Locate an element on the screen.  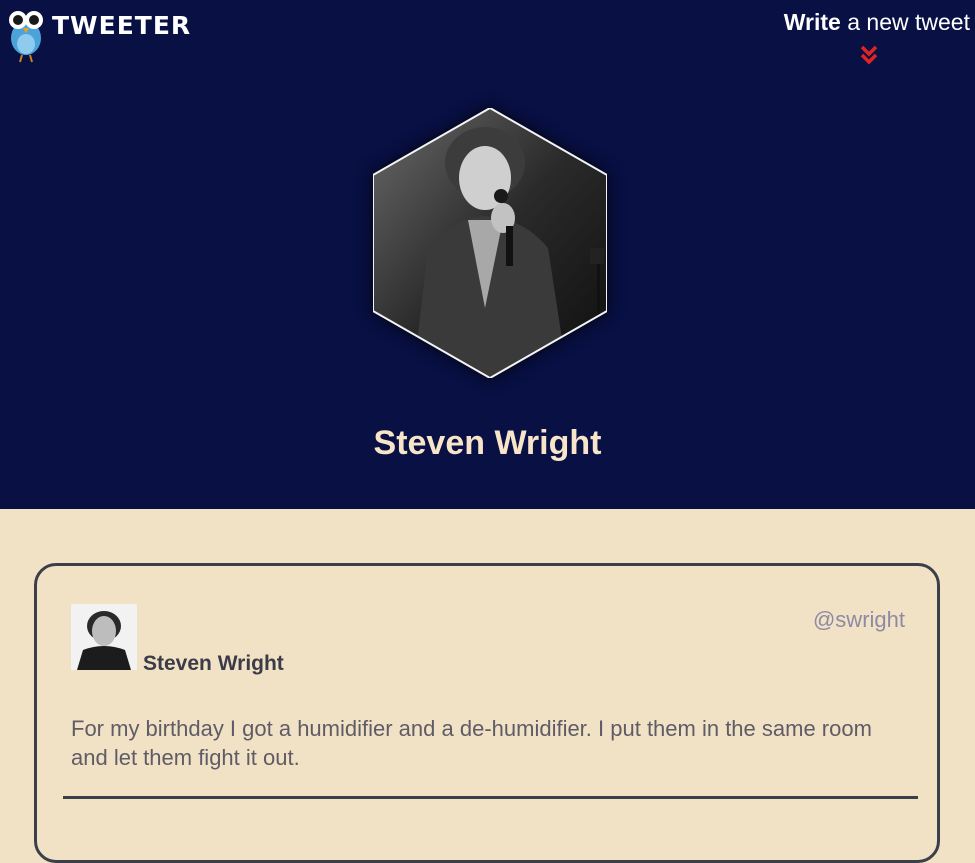
tweet-divider is located at coordinates (490, 797).